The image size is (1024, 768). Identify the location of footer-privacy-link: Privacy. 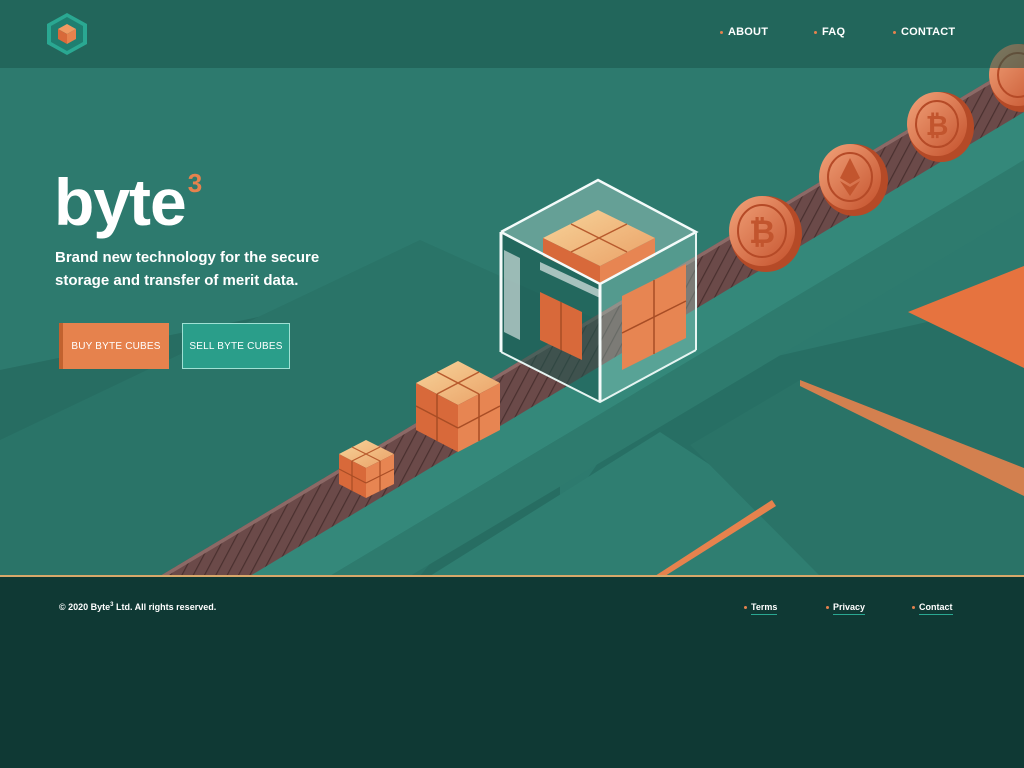
(846, 608).